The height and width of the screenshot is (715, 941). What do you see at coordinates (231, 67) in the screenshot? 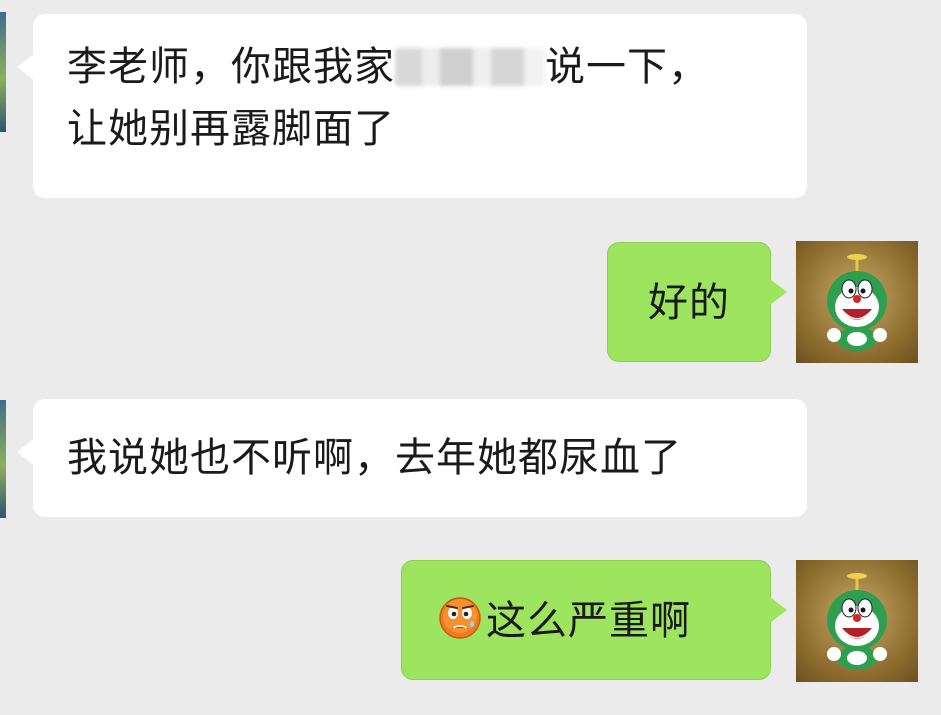
I see `message-text: 李老师，你跟我家` at bounding box center [231, 67].